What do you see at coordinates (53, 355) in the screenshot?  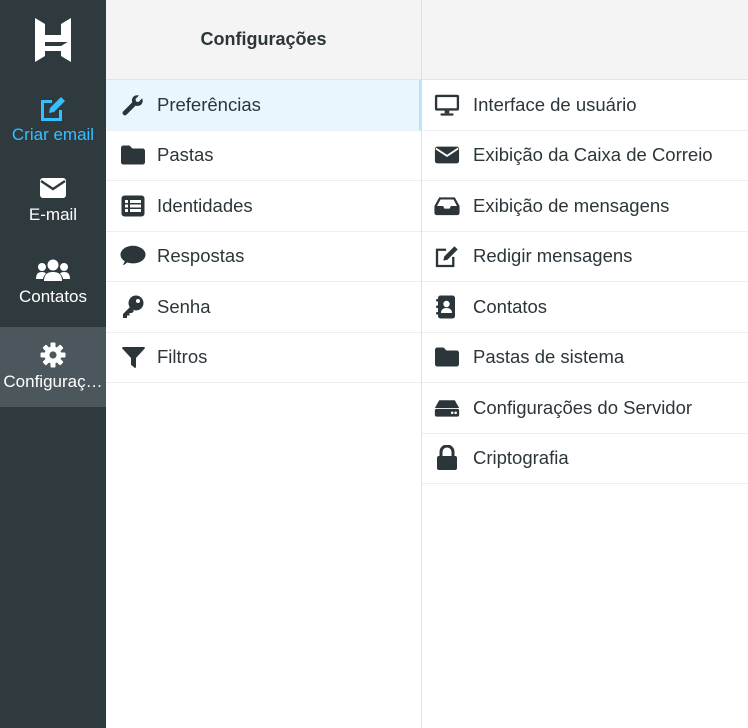 I see `gear-icon` at bounding box center [53, 355].